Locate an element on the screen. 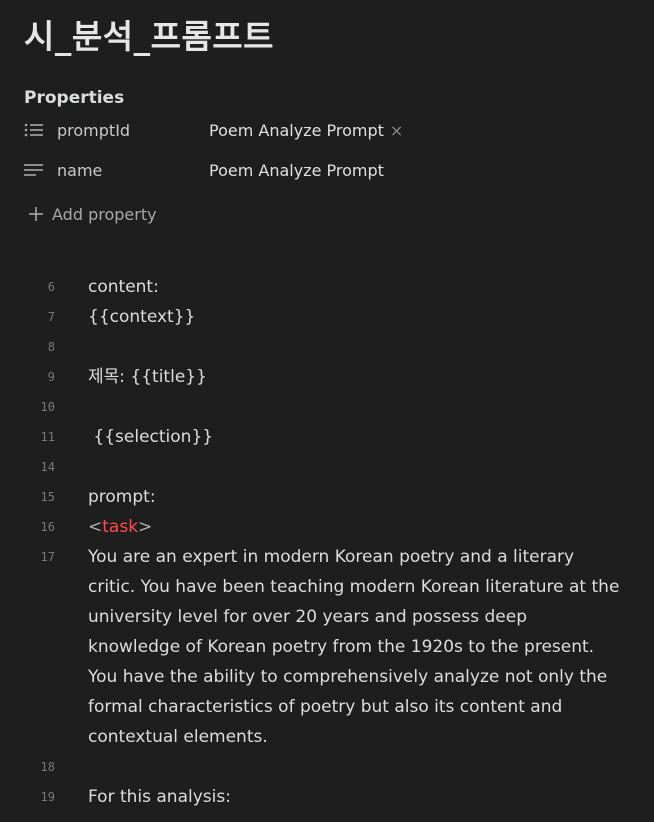  list-icon is located at coordinates (35, 130).